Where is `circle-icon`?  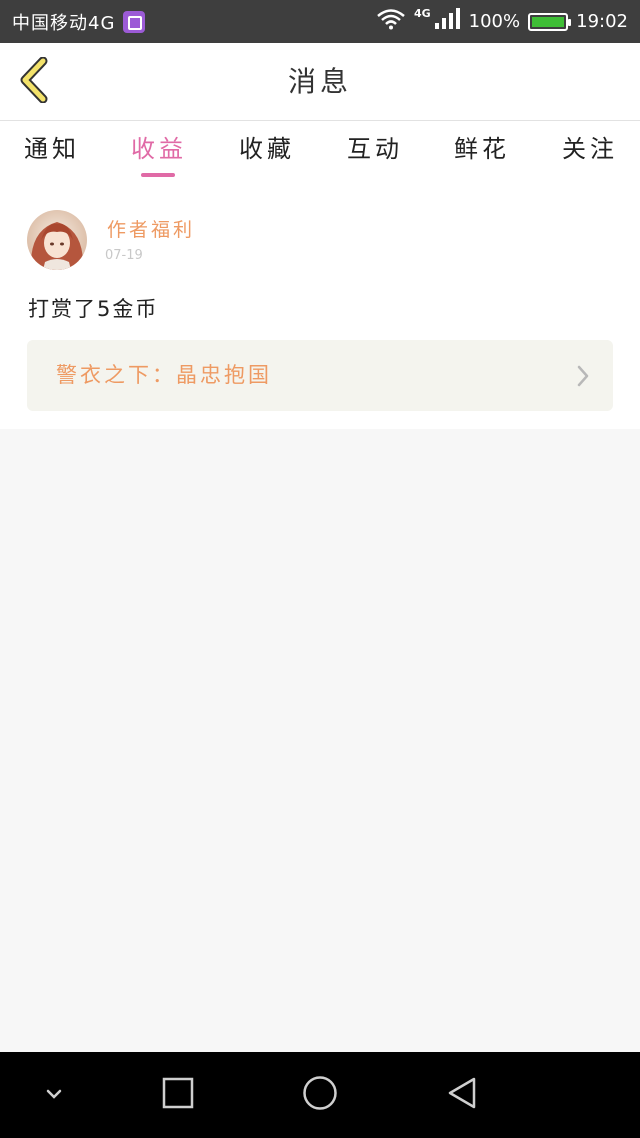
circle-icon is located at coordinates (320, 1095).